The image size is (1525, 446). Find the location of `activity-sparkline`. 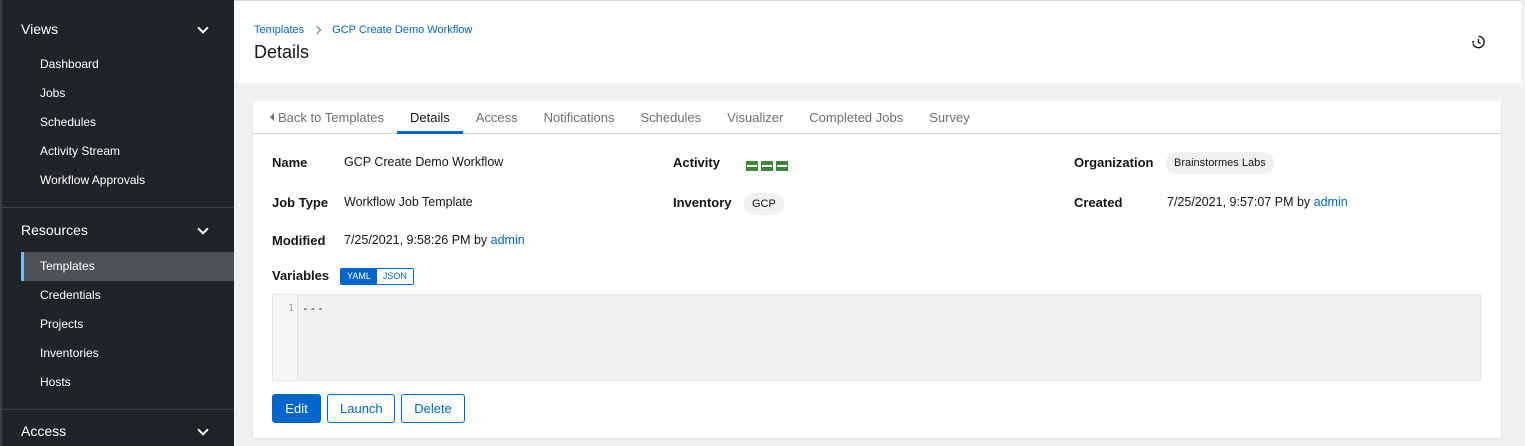

activity-sparkline is located at coordinates (767, 166).